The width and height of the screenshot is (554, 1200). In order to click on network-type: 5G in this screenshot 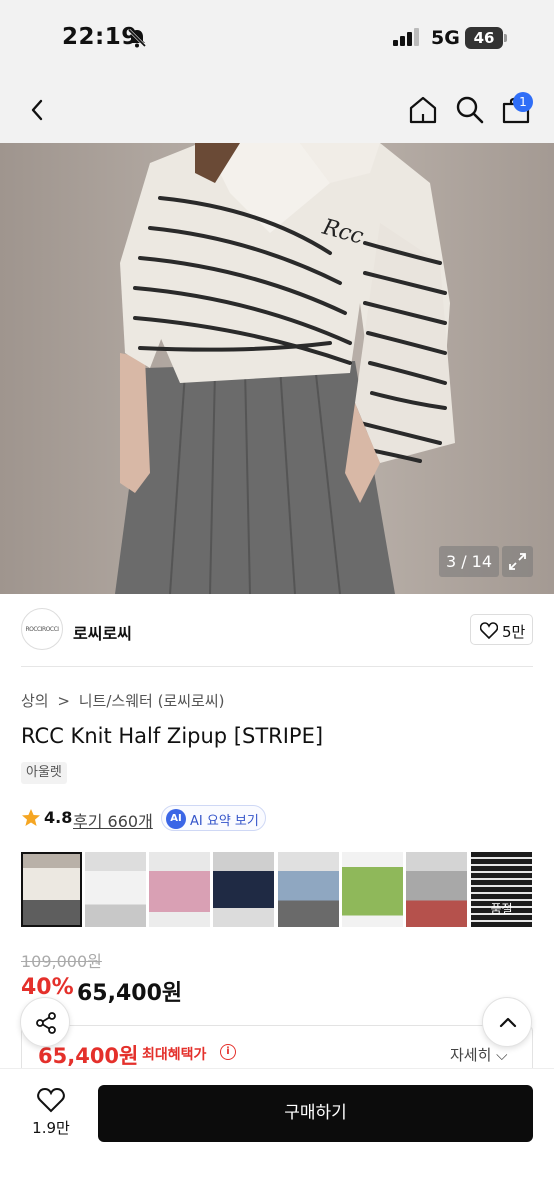, I will do `click(445, 38)`.